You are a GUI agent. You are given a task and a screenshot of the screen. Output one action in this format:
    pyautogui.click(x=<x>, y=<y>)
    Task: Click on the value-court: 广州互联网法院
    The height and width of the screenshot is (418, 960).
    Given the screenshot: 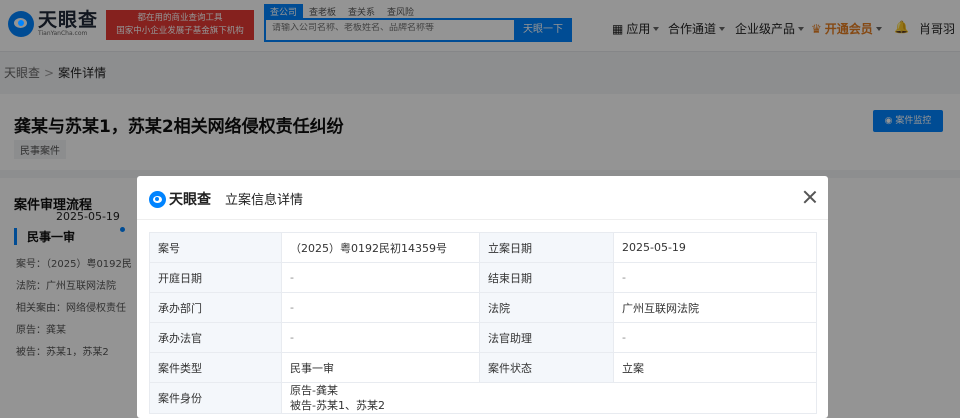 What is the action you would take?
    pyautogui.click(x=715, y=307)
    